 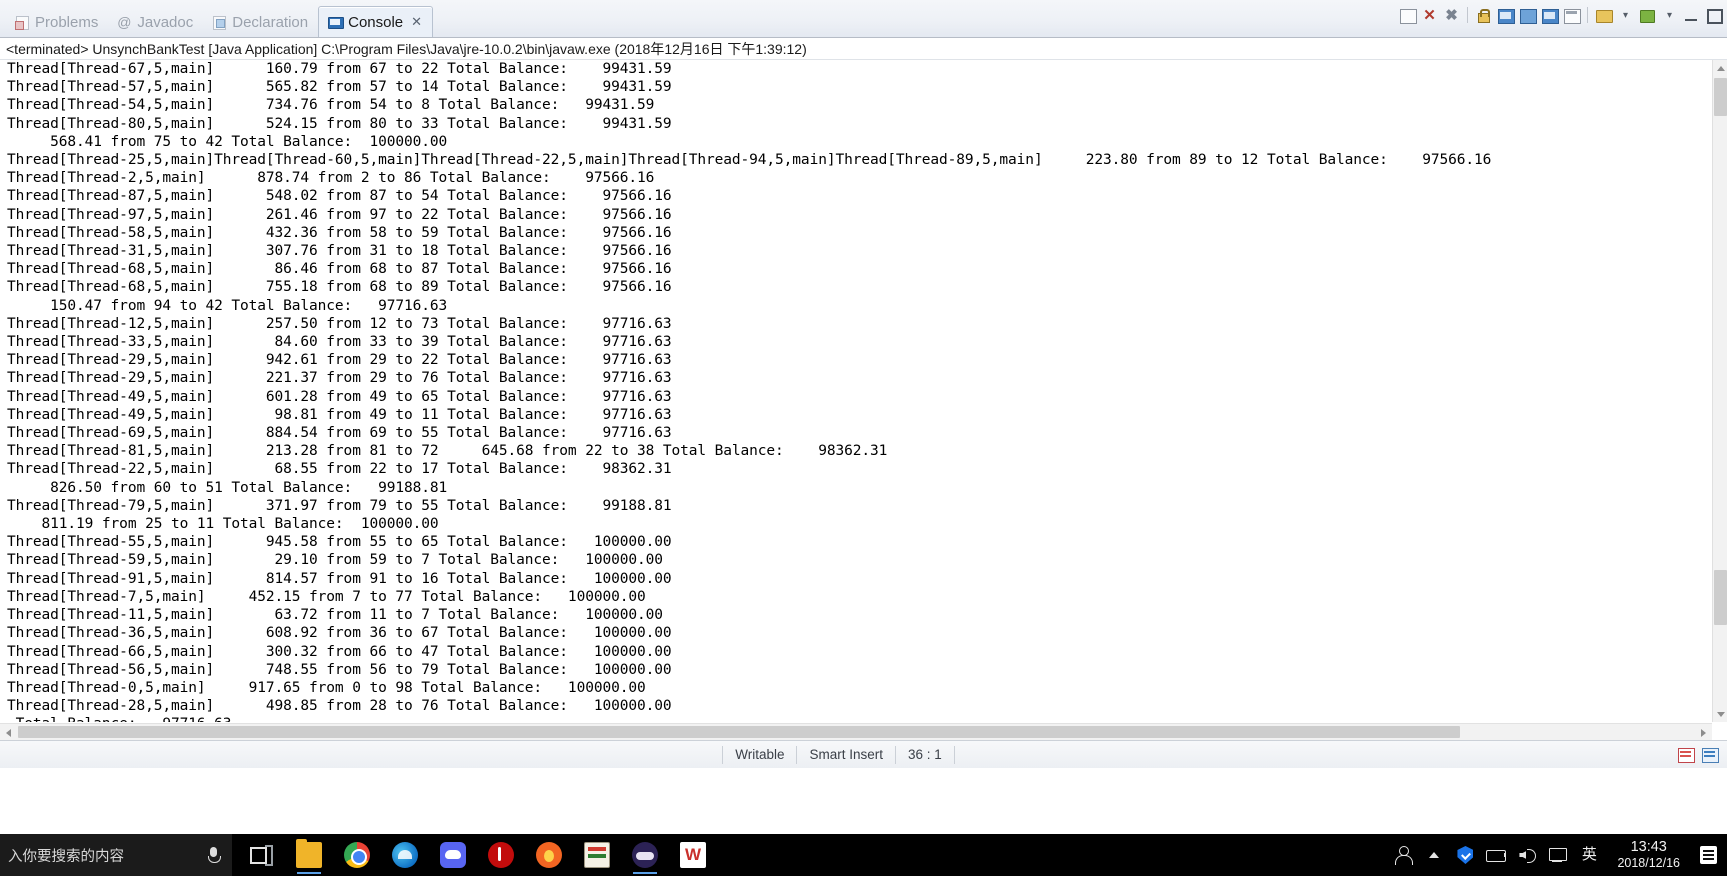 I want to click on firefox-icon, so click(x=549, y=855).